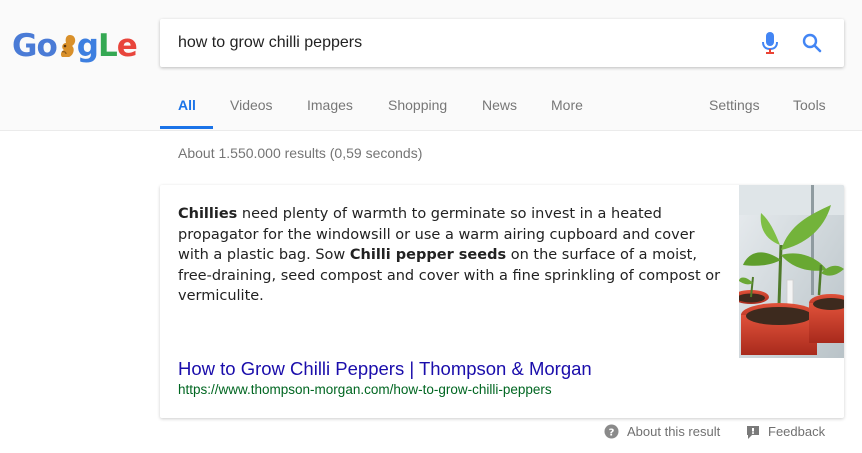 The height and width of the screenshot is (453, 862). Describe the element at coordinates (734, 110) in the screenshot. I see `tab-settings: Settings` at that location.